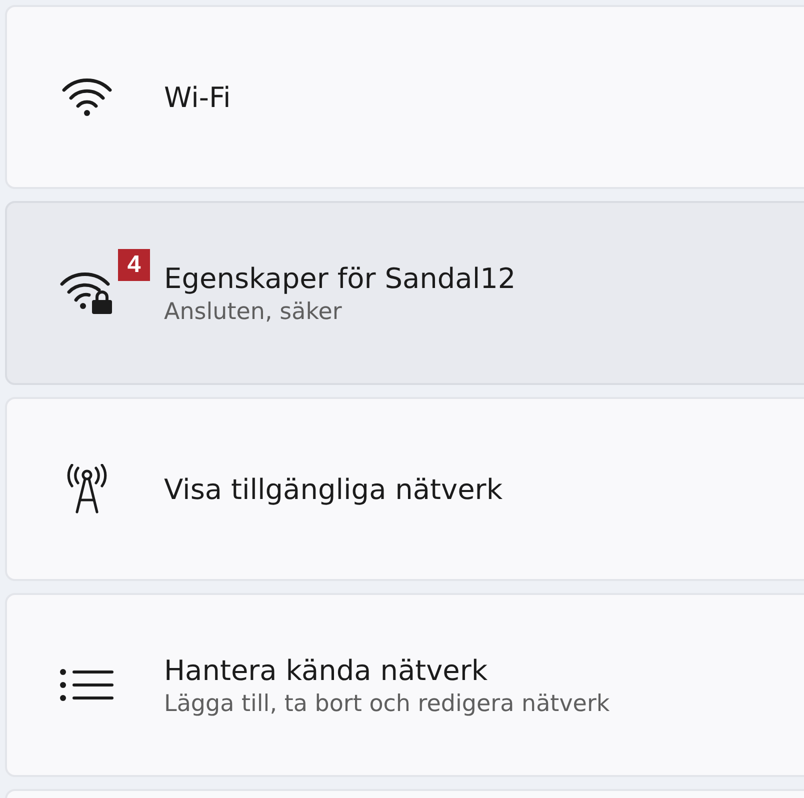 This screenshot has height=798, width=804. I want to click on wifi-icon, so click(86, 97).